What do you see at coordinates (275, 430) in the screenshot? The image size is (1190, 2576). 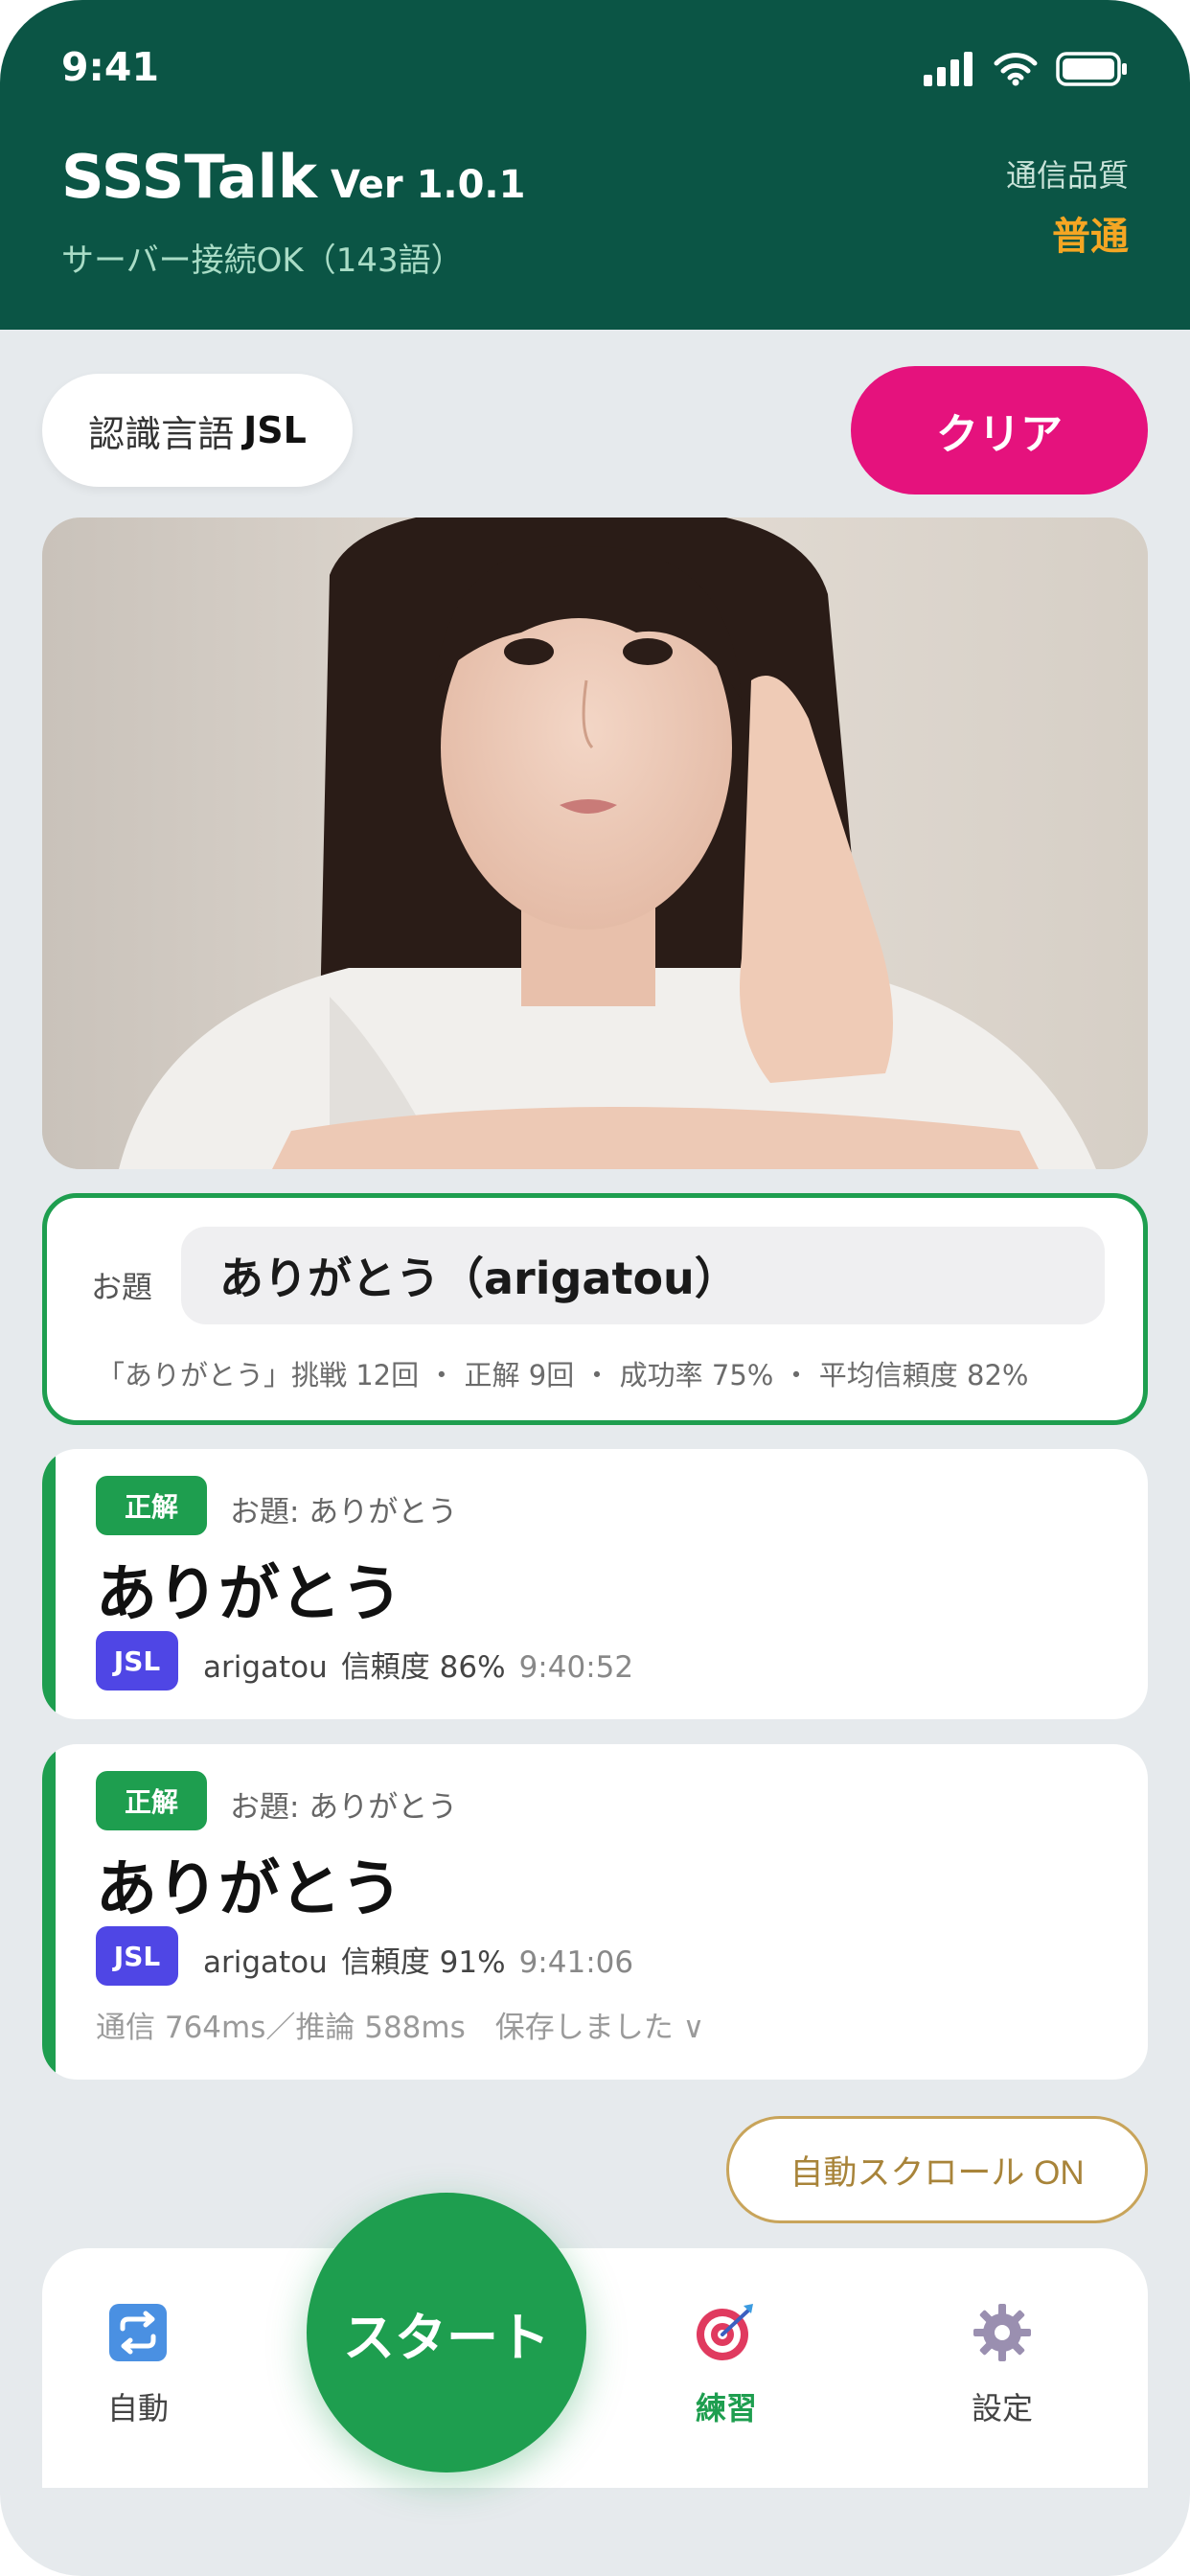 I see `language-value: JSL` at bounding box center [275, 430].